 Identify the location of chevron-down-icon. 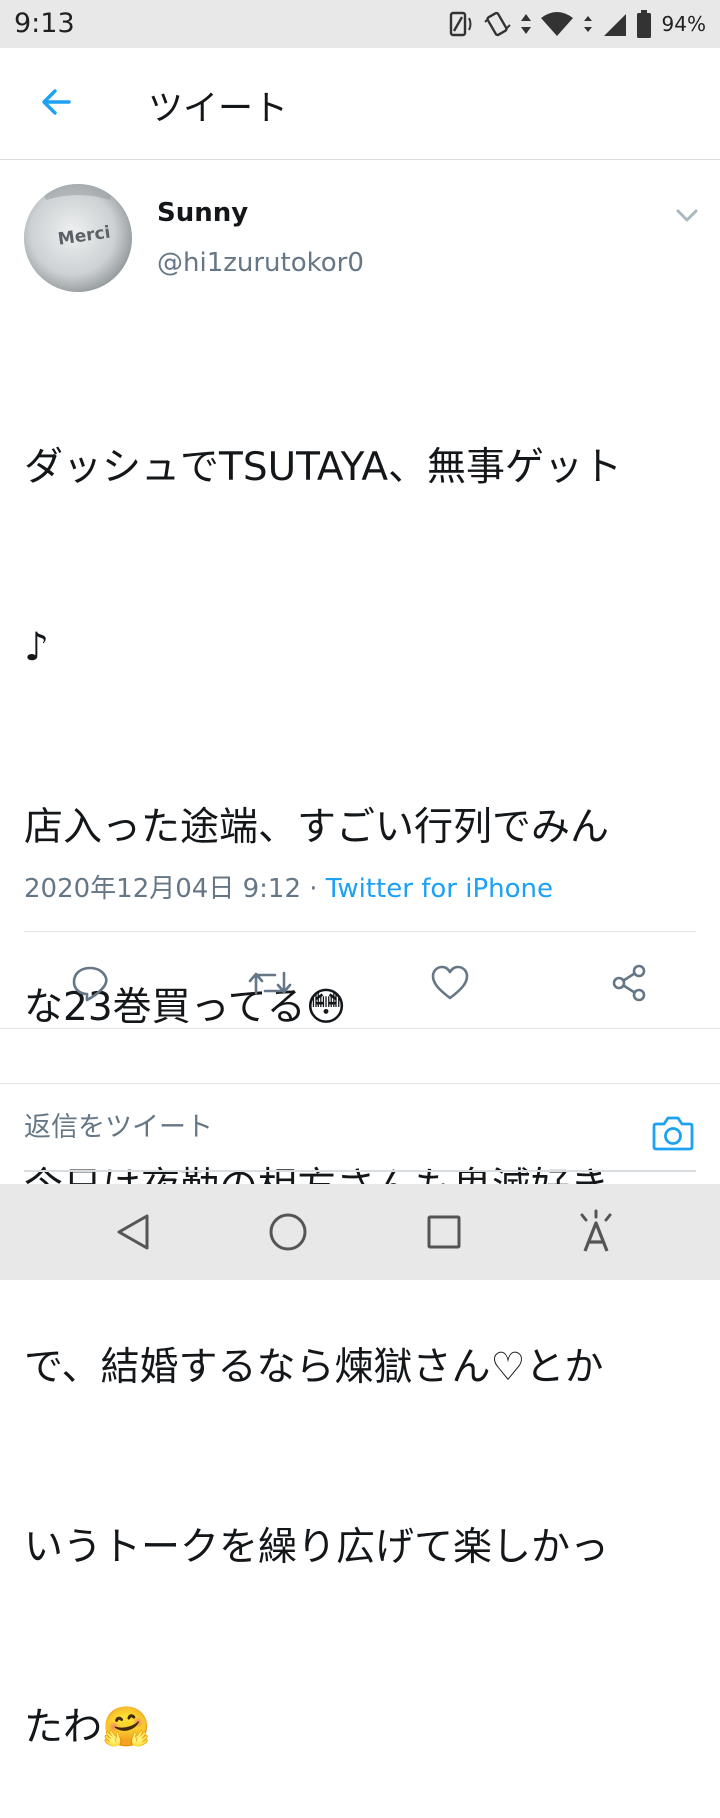
(687, 215).